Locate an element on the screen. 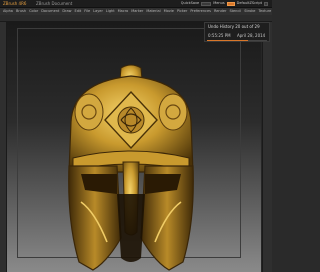  undo-history-bar is located at coordinates (237, 40).